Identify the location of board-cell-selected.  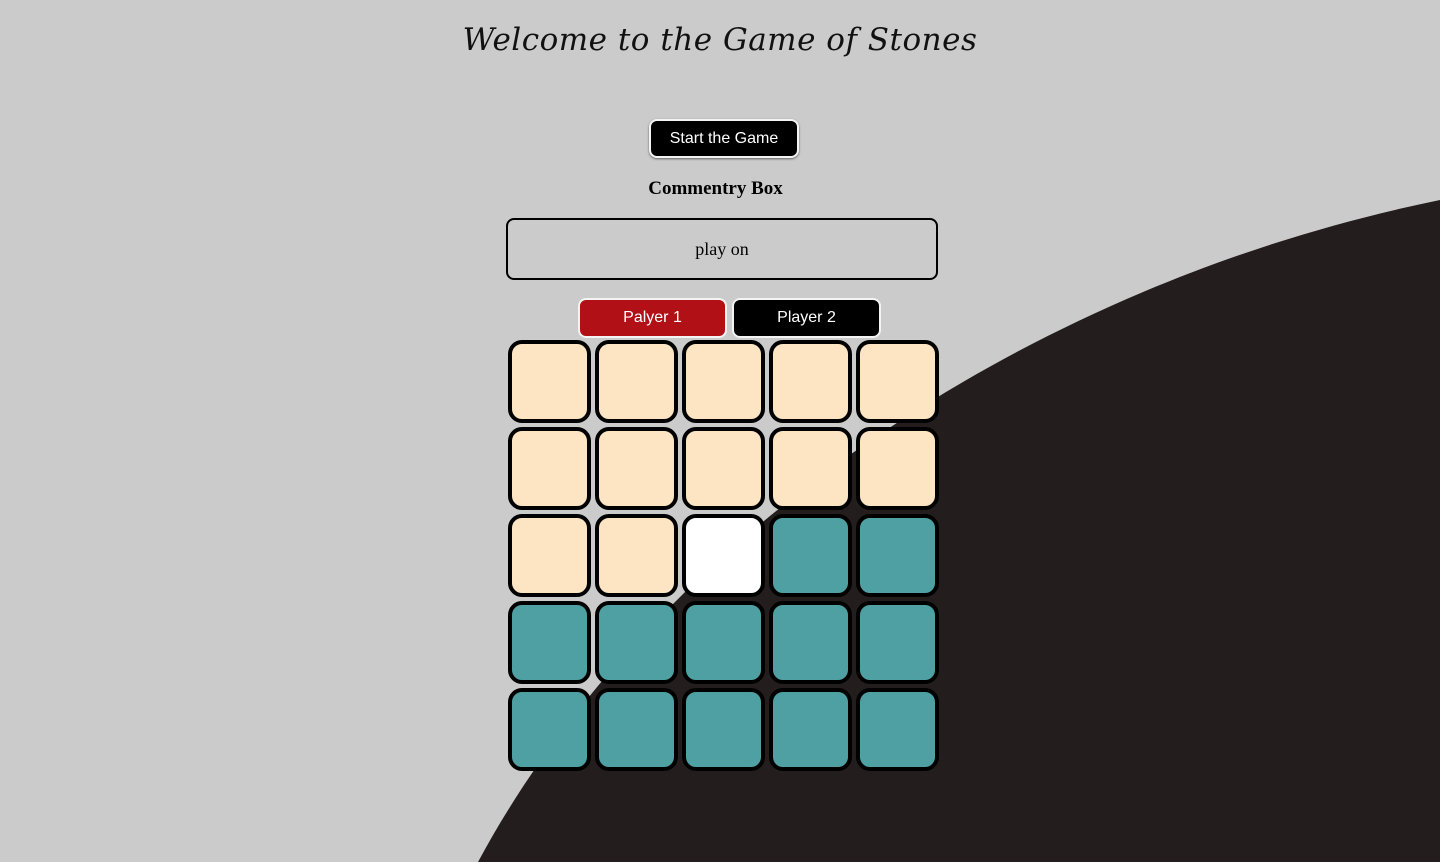
(723, 555).